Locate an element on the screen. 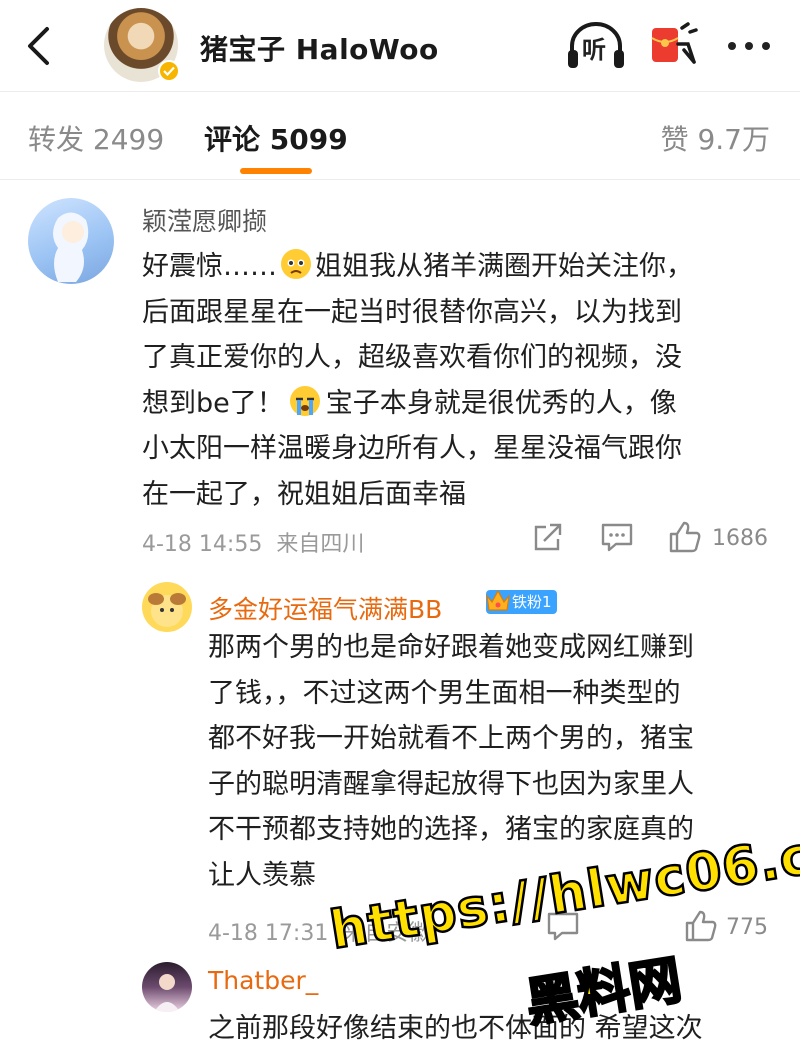  listen-button: 听 is located at coordinates (596, 46).